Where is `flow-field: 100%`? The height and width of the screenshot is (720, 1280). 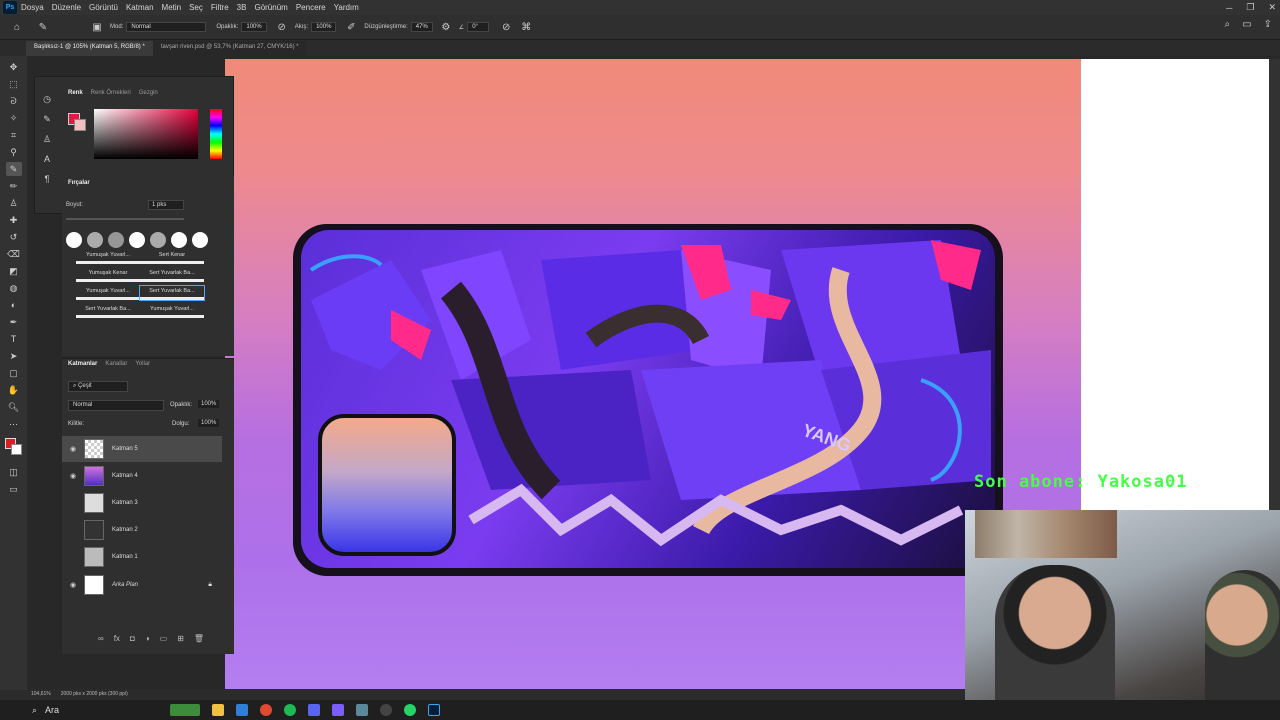
flow-field: 100% is located at coordinates (324, 27).